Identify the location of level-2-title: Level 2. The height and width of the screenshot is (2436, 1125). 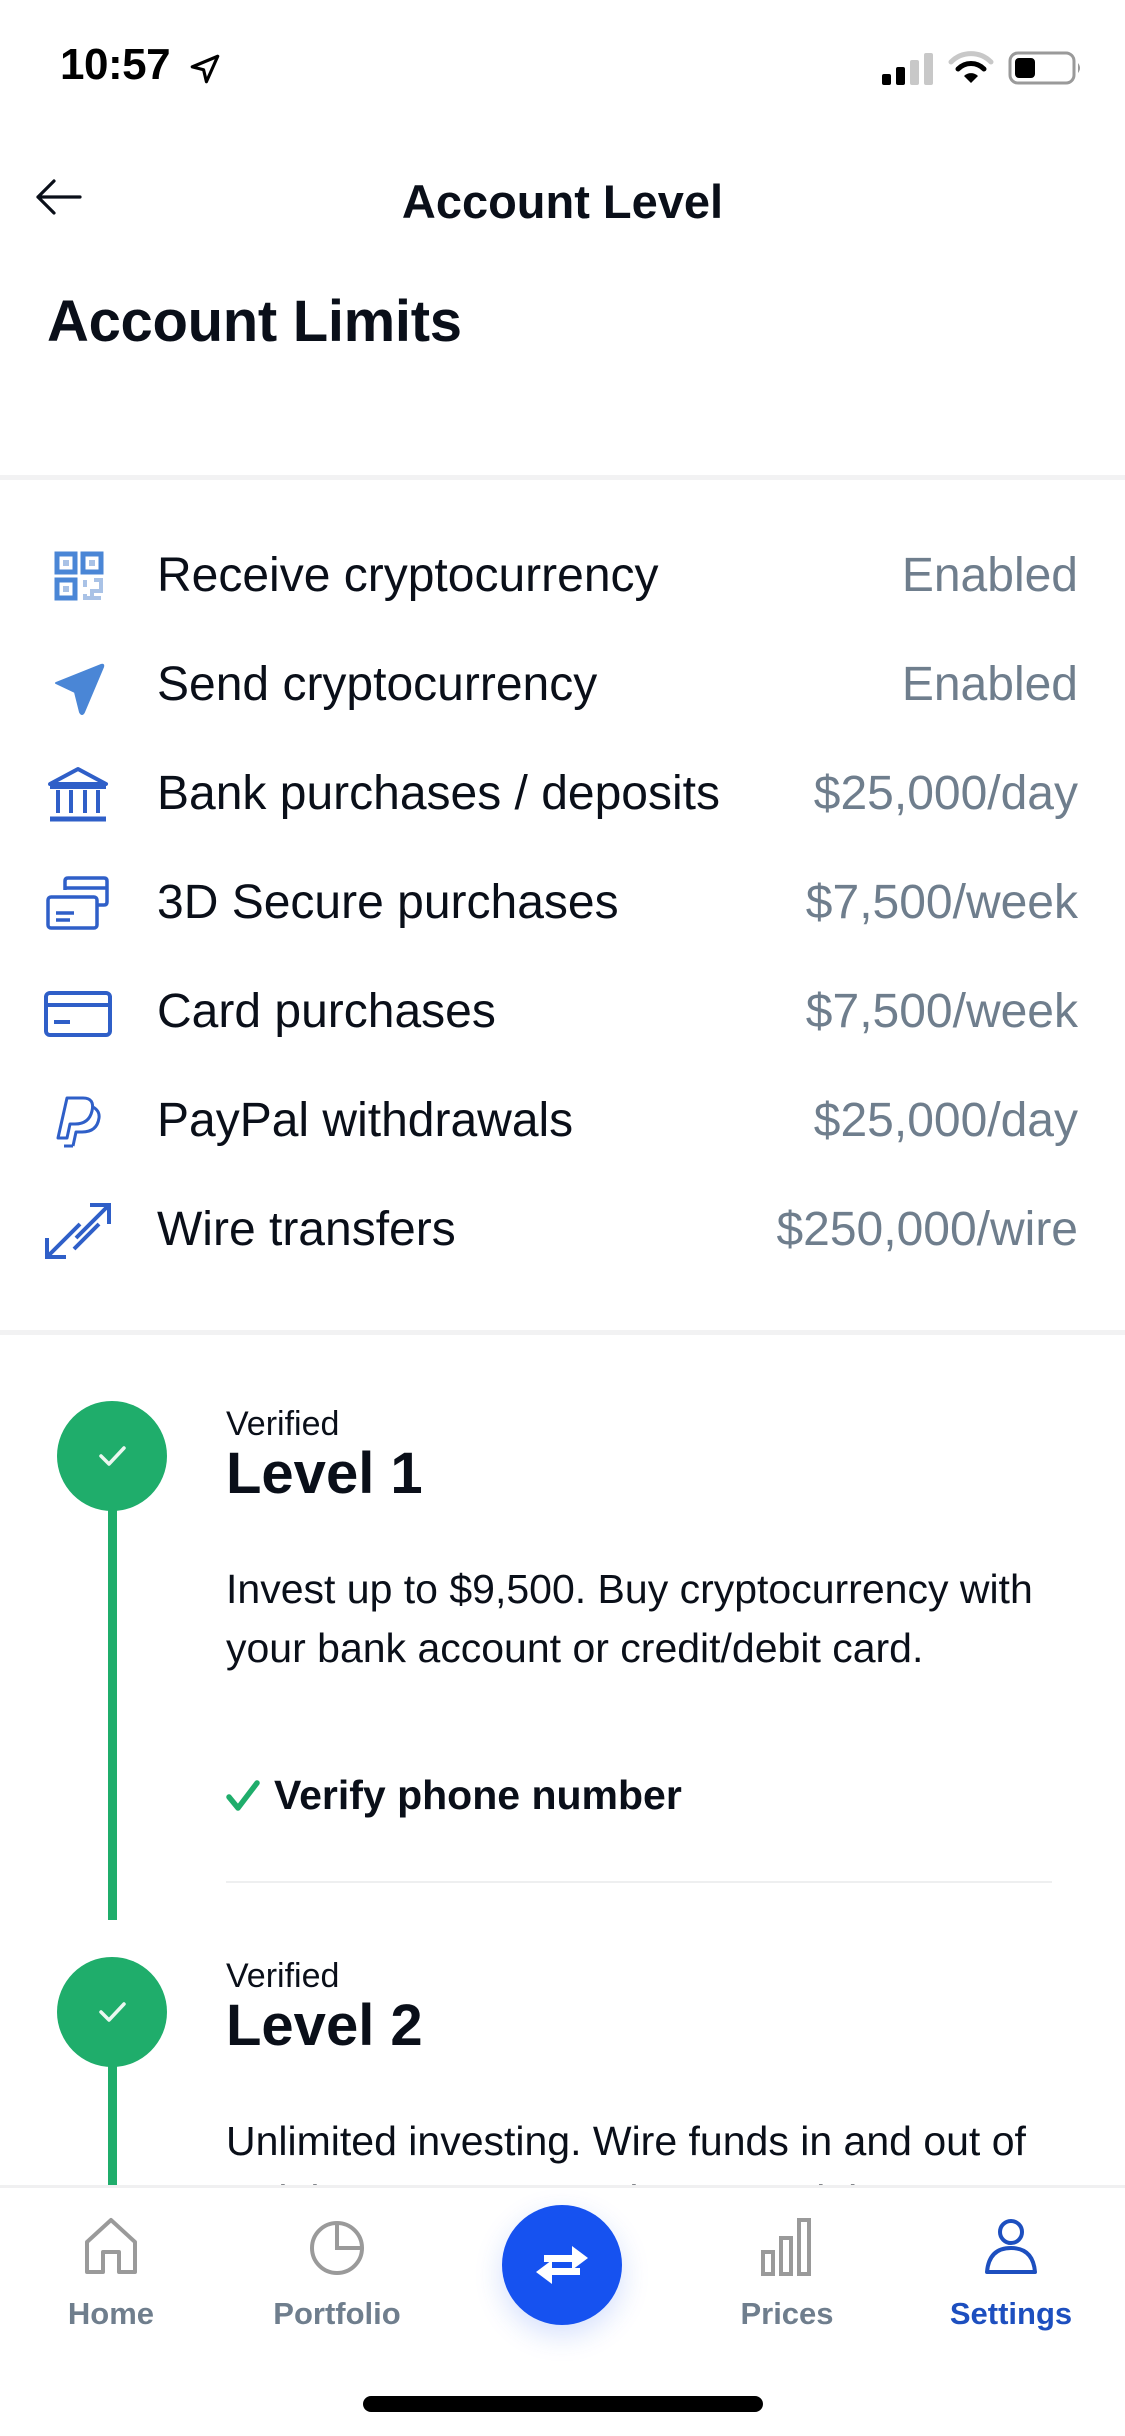
(324, 2025).